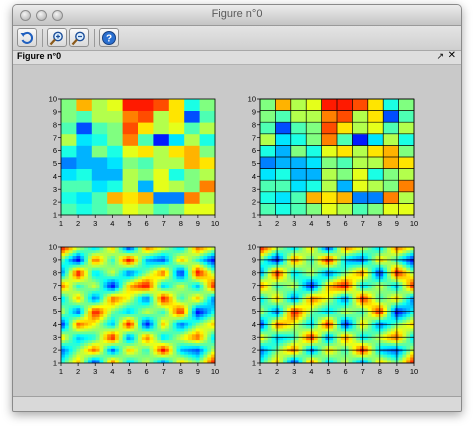 Image resolution: width=474 pixels, height=431 pixels. What do you see at coordinates (109, 37) in the screenshot?
I see `help-button: ?` at bounding box center [109, 37].